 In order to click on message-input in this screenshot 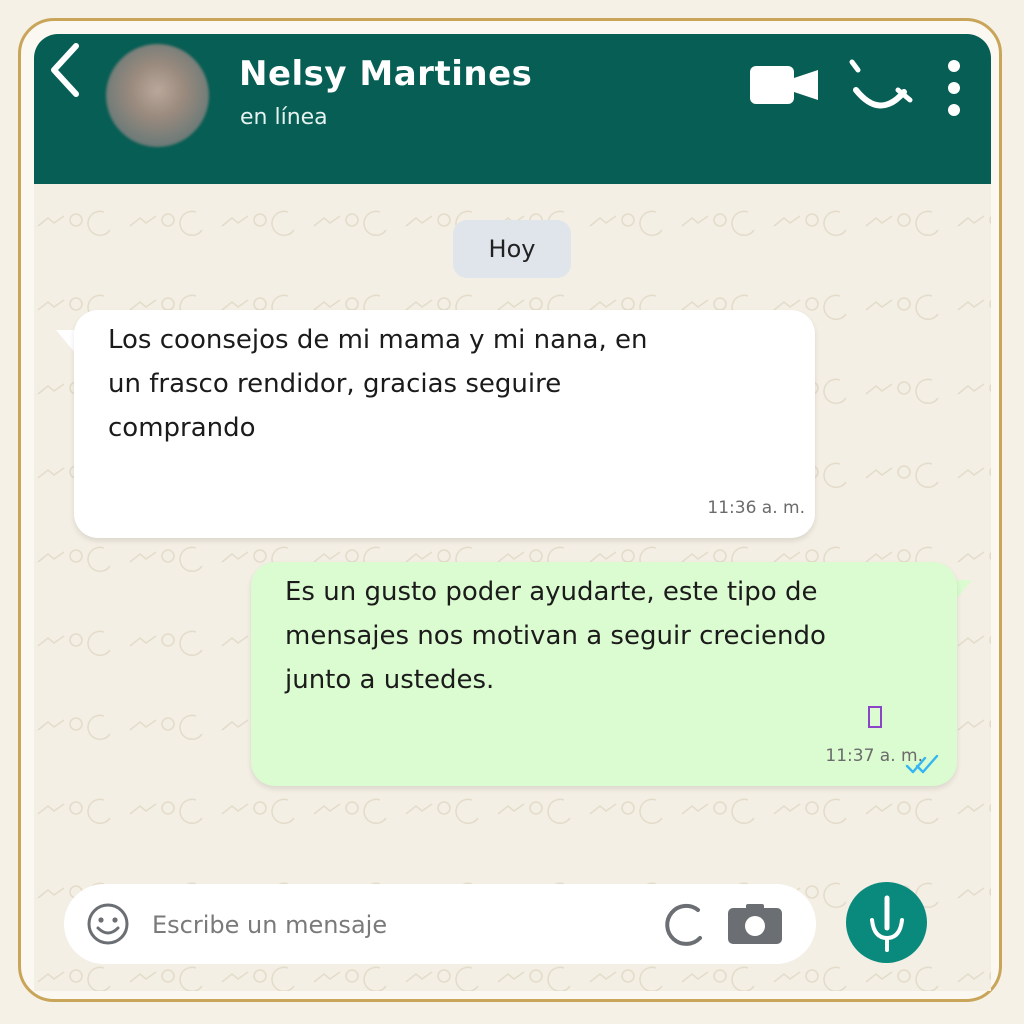, I will do `click(392, 925)`.